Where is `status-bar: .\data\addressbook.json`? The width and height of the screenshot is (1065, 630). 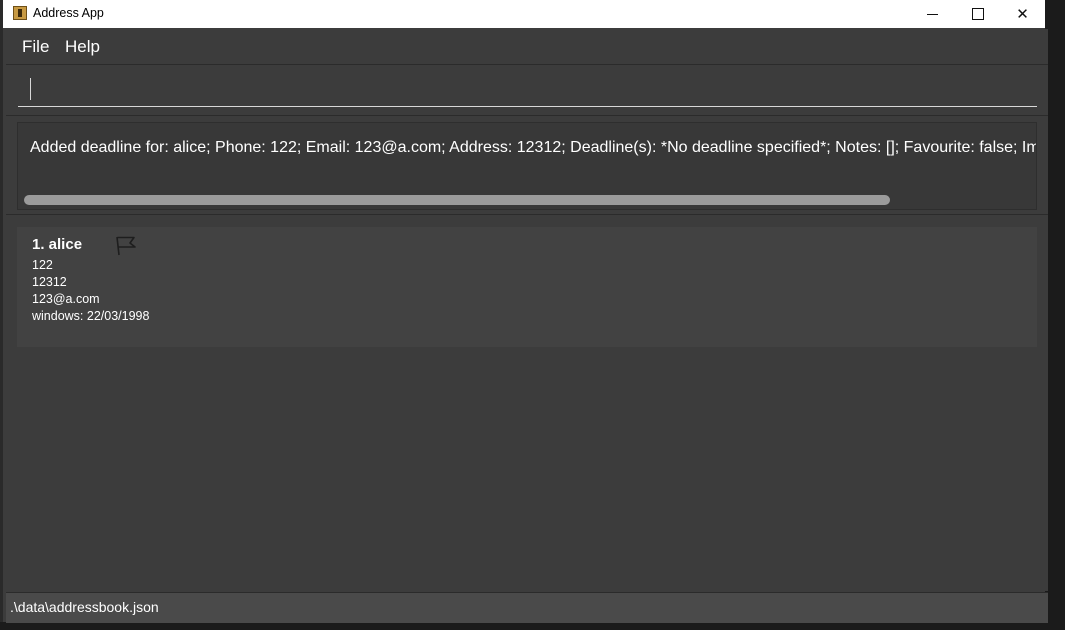
status-bar: .\data\addressbook.json is located at coordinates (527, 607).